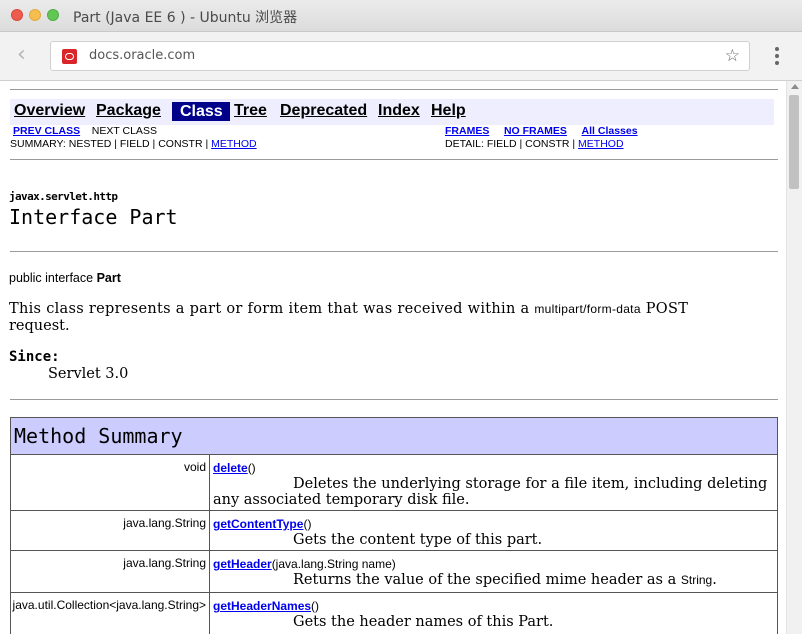 This screenshot has height=634, width=802. What do you see at coordinates (262, 606) in the screenshot?
I see `method-link-getheadernames: getHeaderNames` at bounding box center [262, 606].